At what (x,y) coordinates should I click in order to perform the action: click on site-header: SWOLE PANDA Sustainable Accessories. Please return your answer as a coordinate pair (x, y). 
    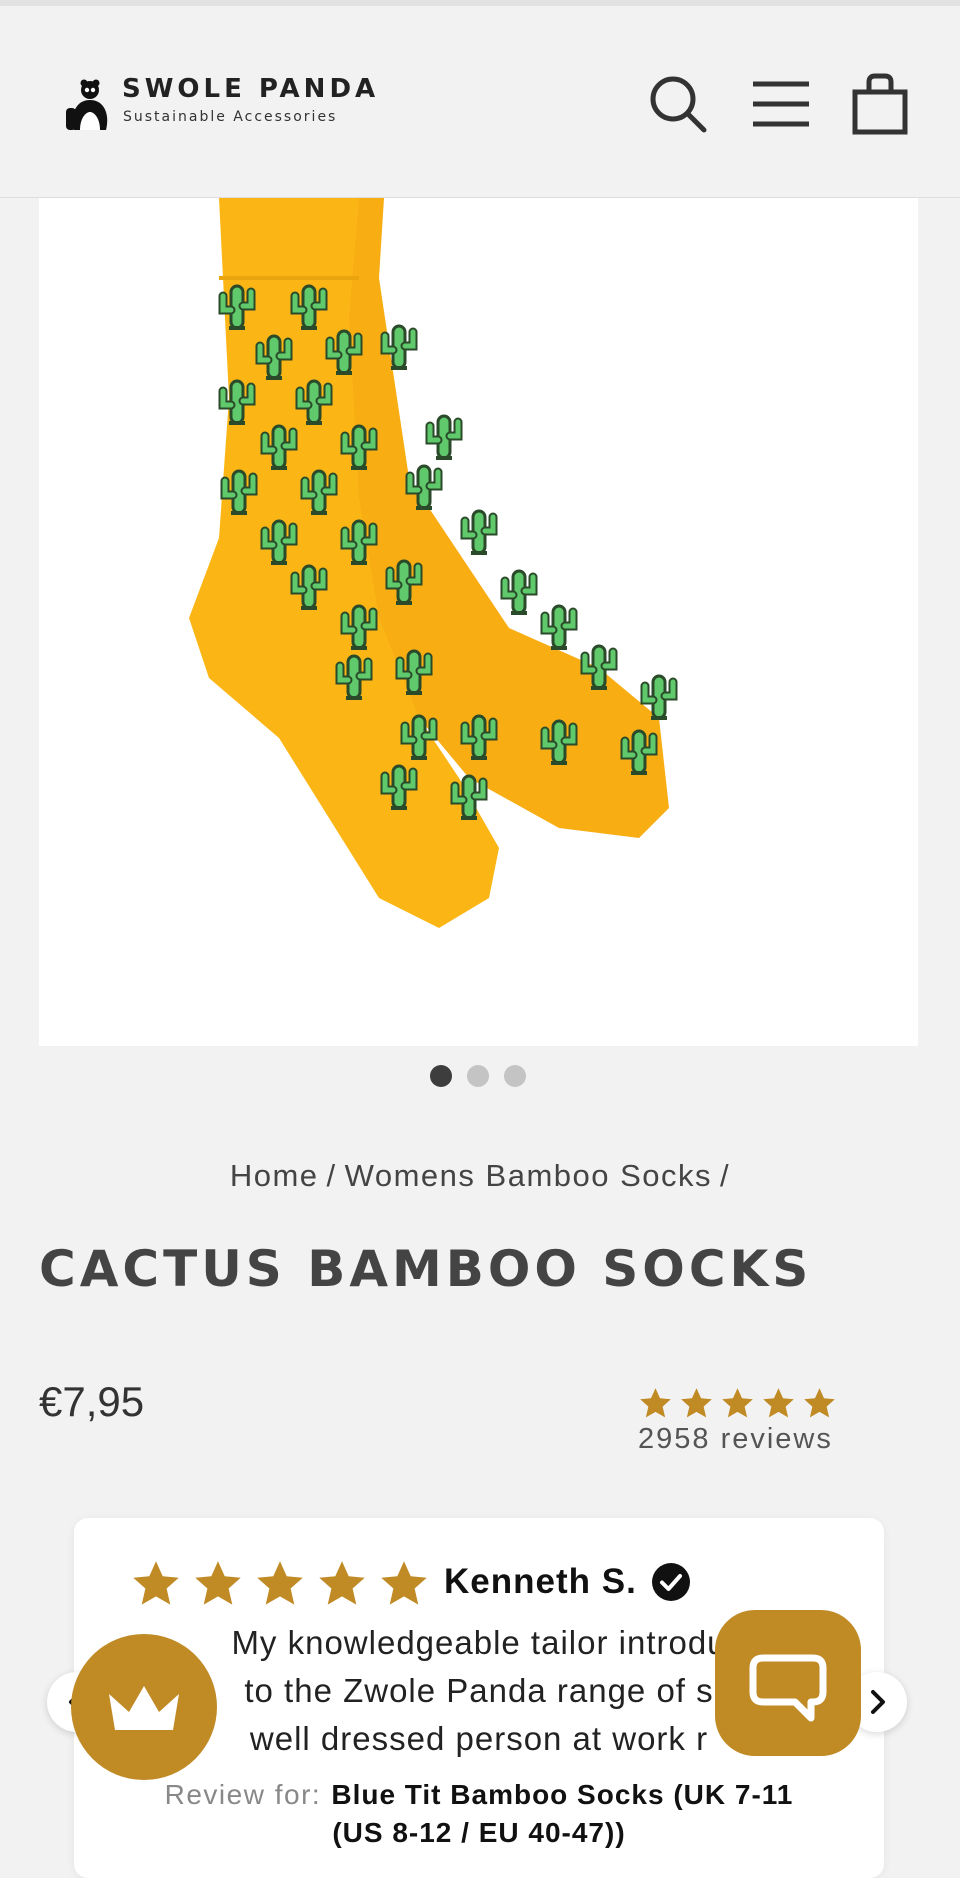
    Looking at the image, I should click on (480, 102).